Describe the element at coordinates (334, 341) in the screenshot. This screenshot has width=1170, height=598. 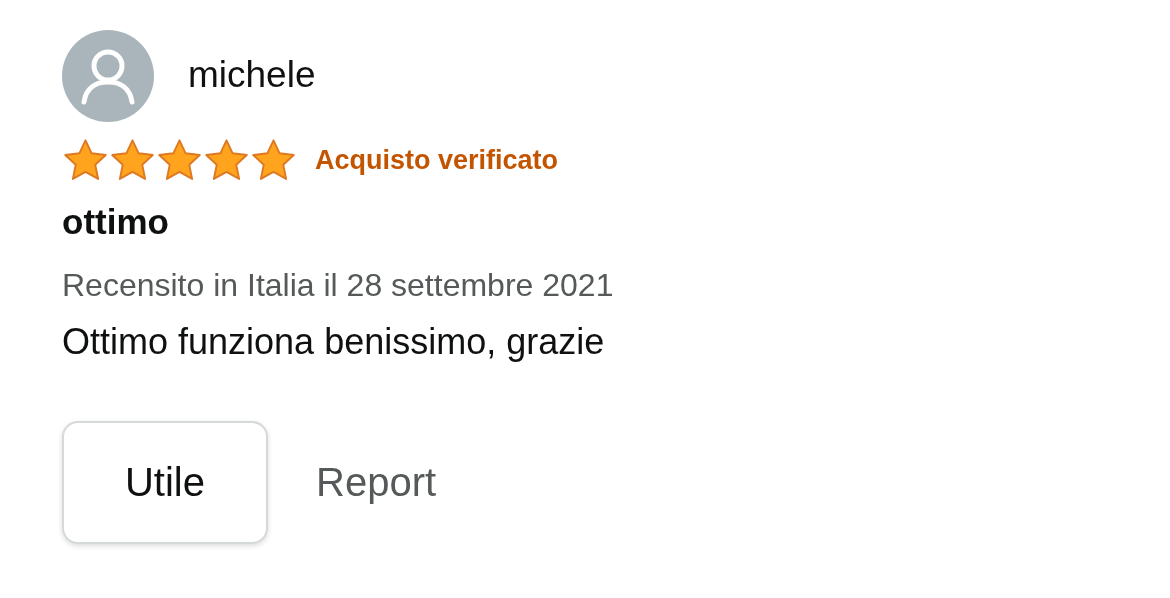
I see `review-body: Ottimo funziona benissimo, grazie` at that location.